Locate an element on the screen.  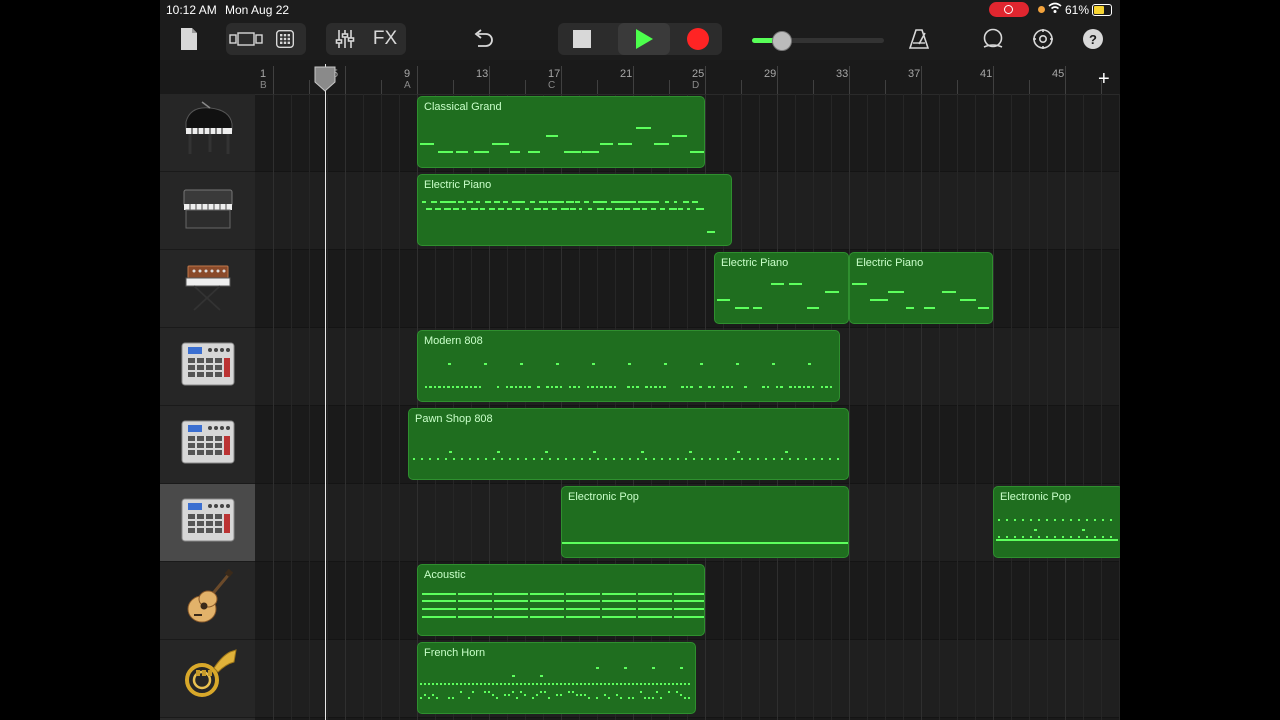
stop-button is located at coordinates (582, 39).